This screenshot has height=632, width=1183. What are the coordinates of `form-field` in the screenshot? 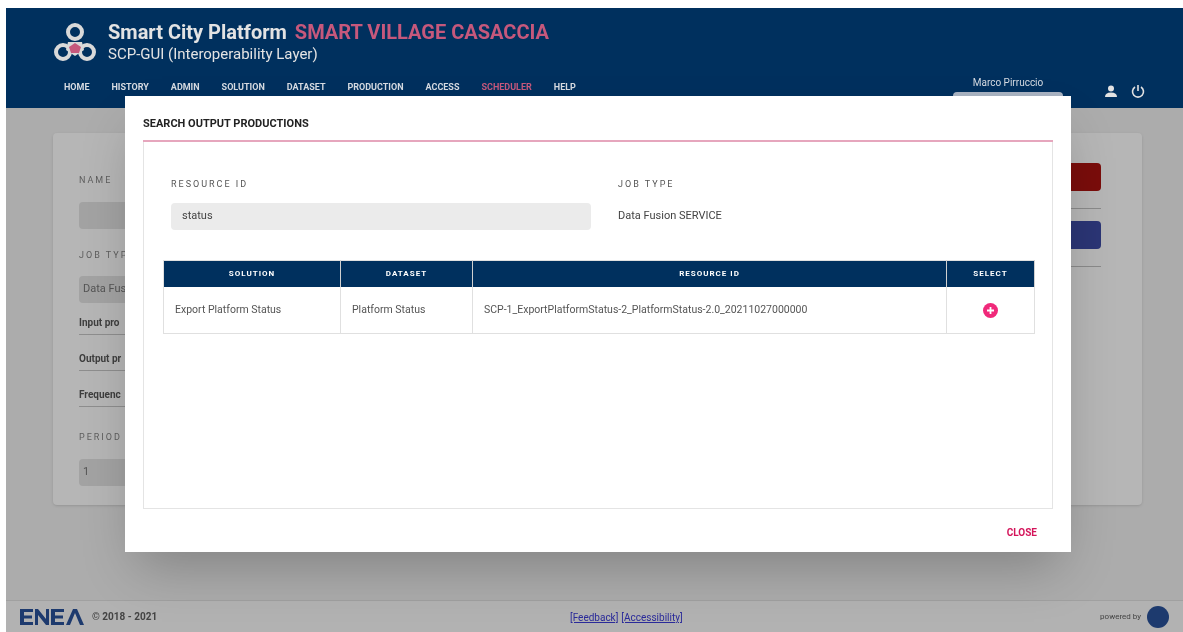 It's located at (102, 215).